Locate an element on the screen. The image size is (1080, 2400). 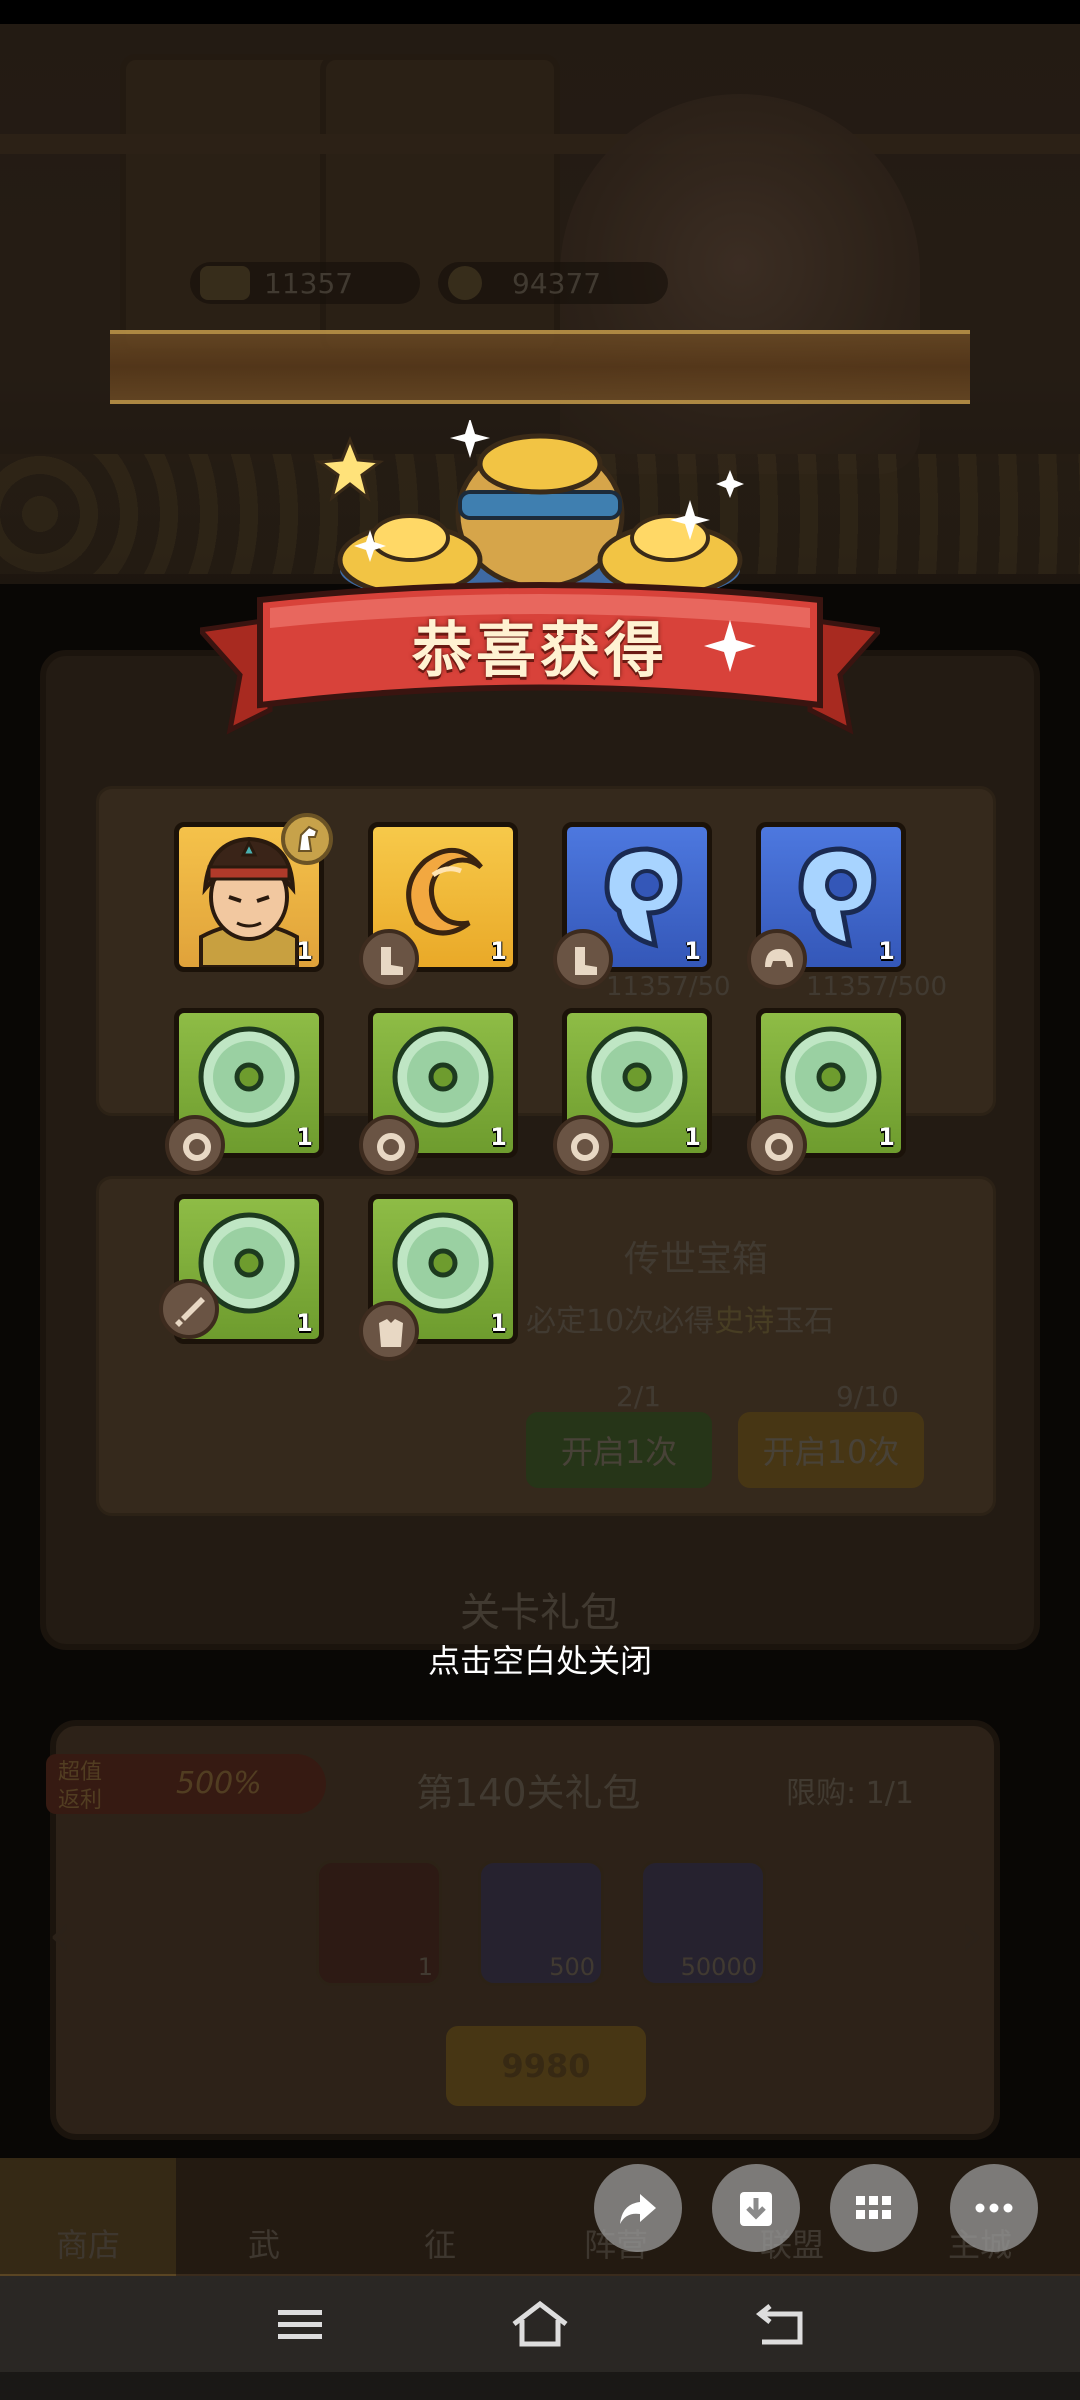
back-button is located at coordinates (780, 2324).